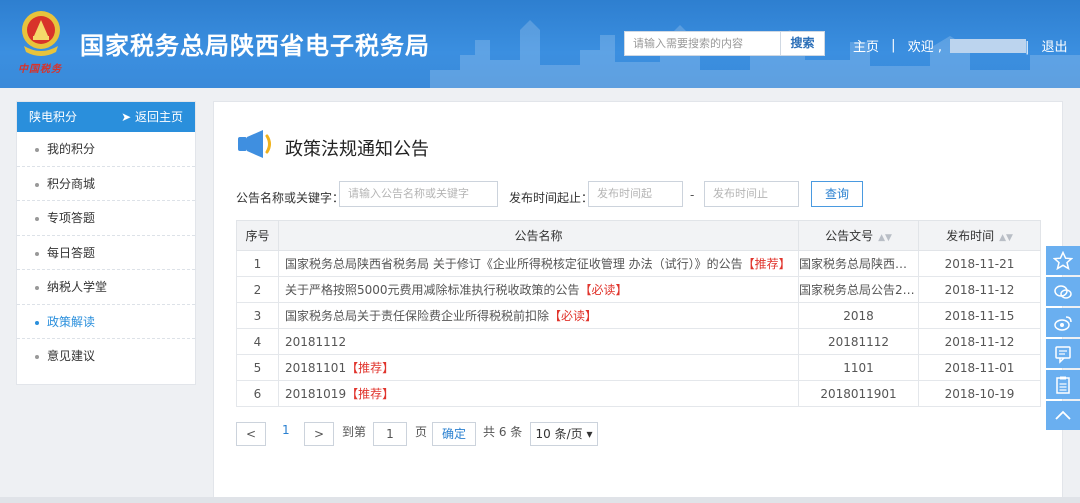  Describe the element at coordinates (152, 117) in the screenshot. I see `back-home-button: ➤ 返回主页` at that location.